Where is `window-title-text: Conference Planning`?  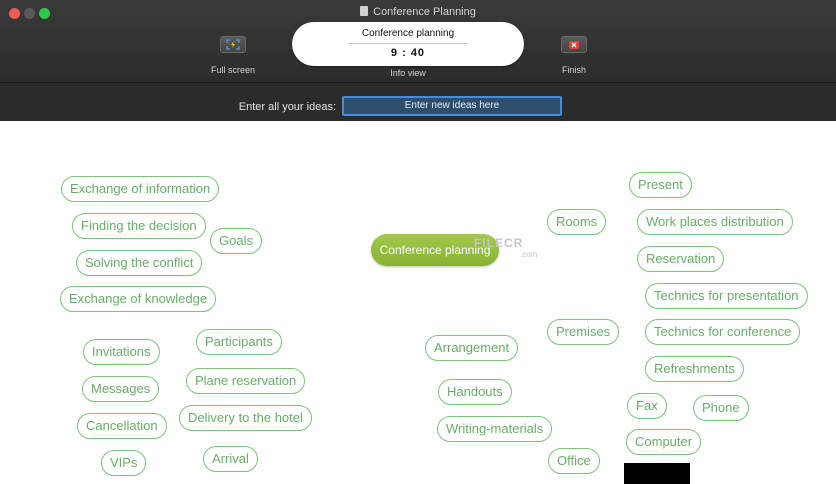
window-title-text: Conference Planning is located at coordinates (424, 12).